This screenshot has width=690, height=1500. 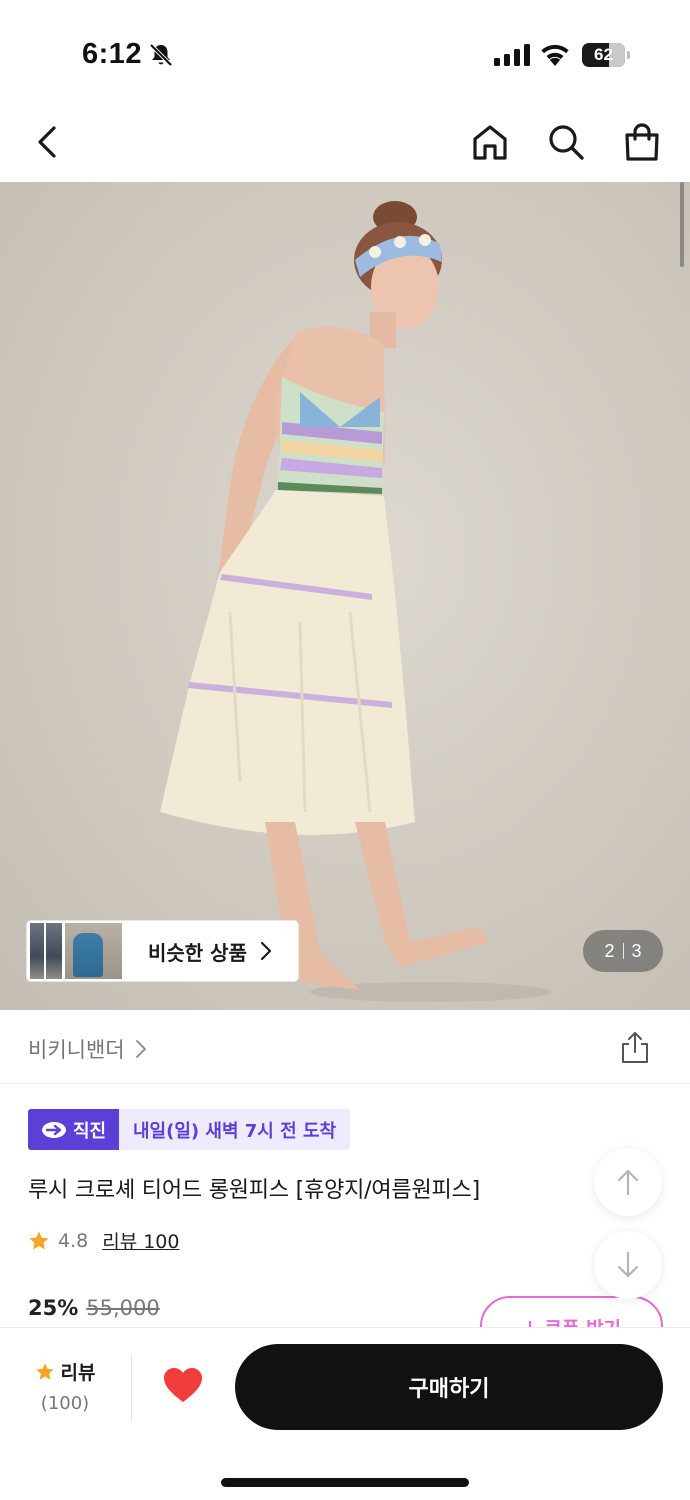 I want to click on home-icon, so click(x=490, y=142).